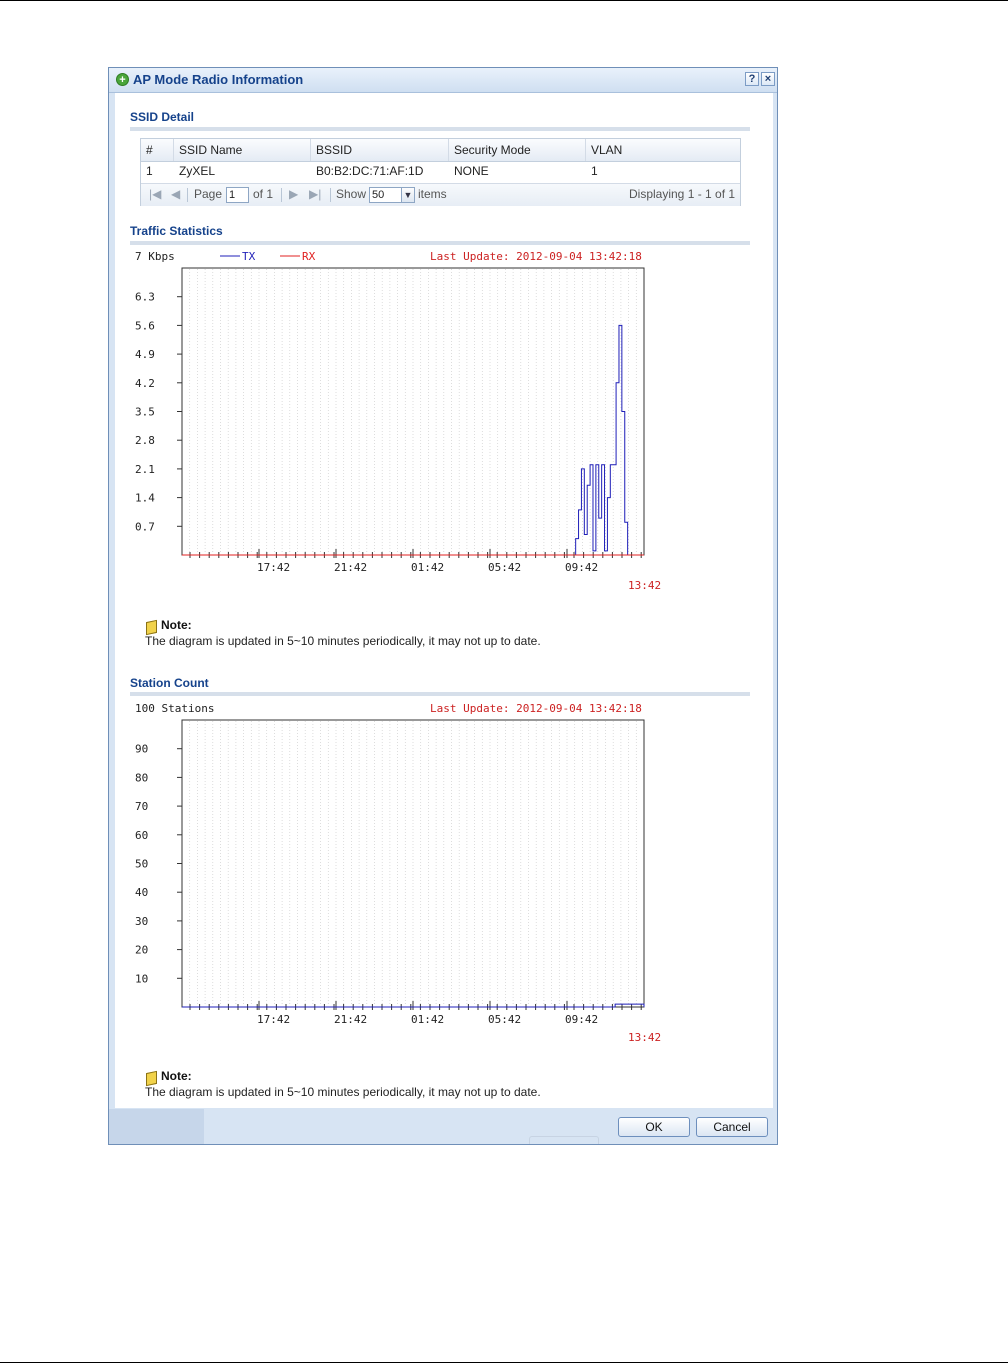 Image resolution: width=1008 pixels, height=1364 pixels. Describe the element at coordinates (315, 194) in the screenshot. I see `last-page-icon: ▶|` at that location.